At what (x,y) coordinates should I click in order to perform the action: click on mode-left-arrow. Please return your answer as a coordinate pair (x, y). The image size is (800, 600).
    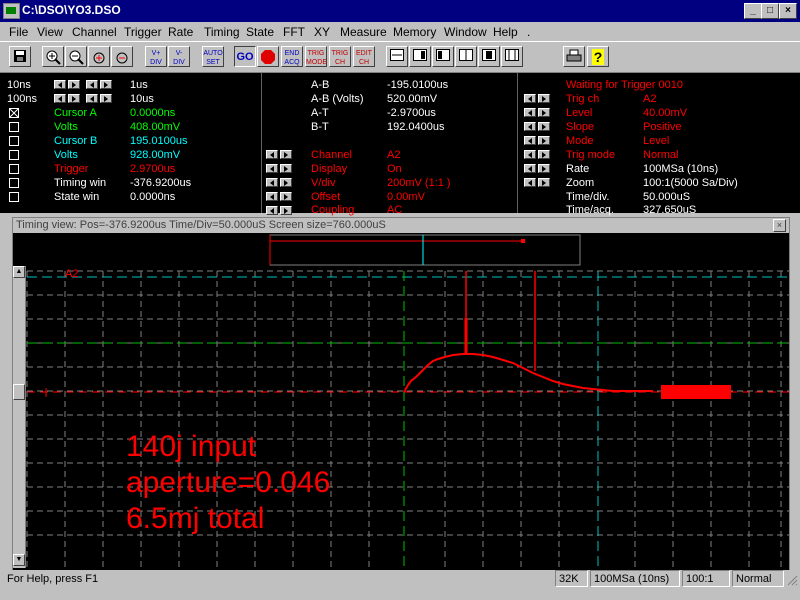
    Looking at the image, I should click on (530, 140).